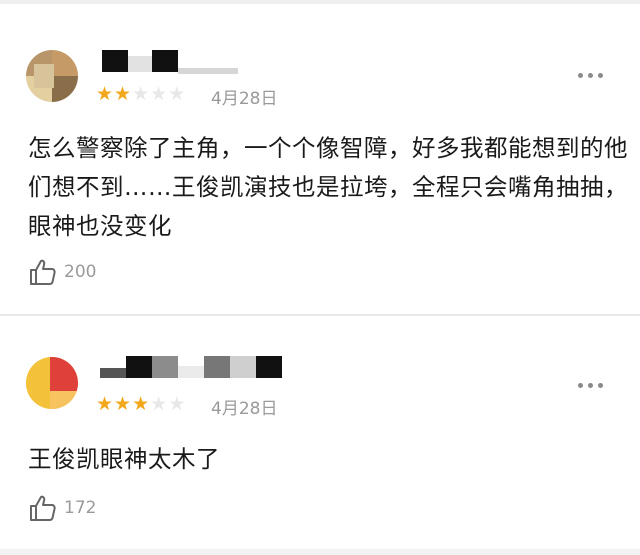  I want to click on like-button: 200, so click(62, 272).